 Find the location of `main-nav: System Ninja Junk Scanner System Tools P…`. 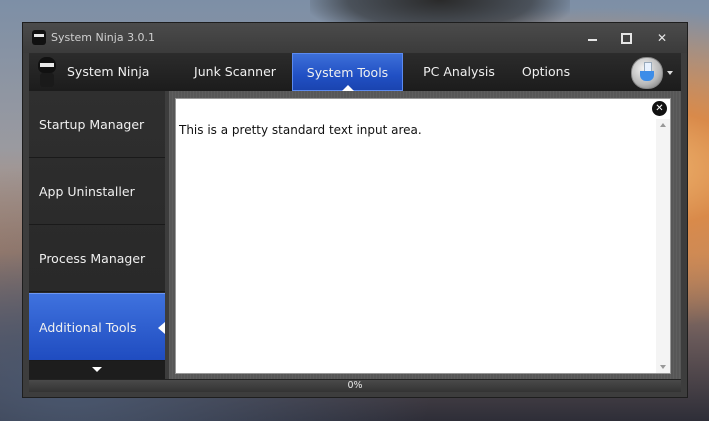

main-nav: System Ninja Junk Scanner System Tools P… is located at coordinates (355, 72).